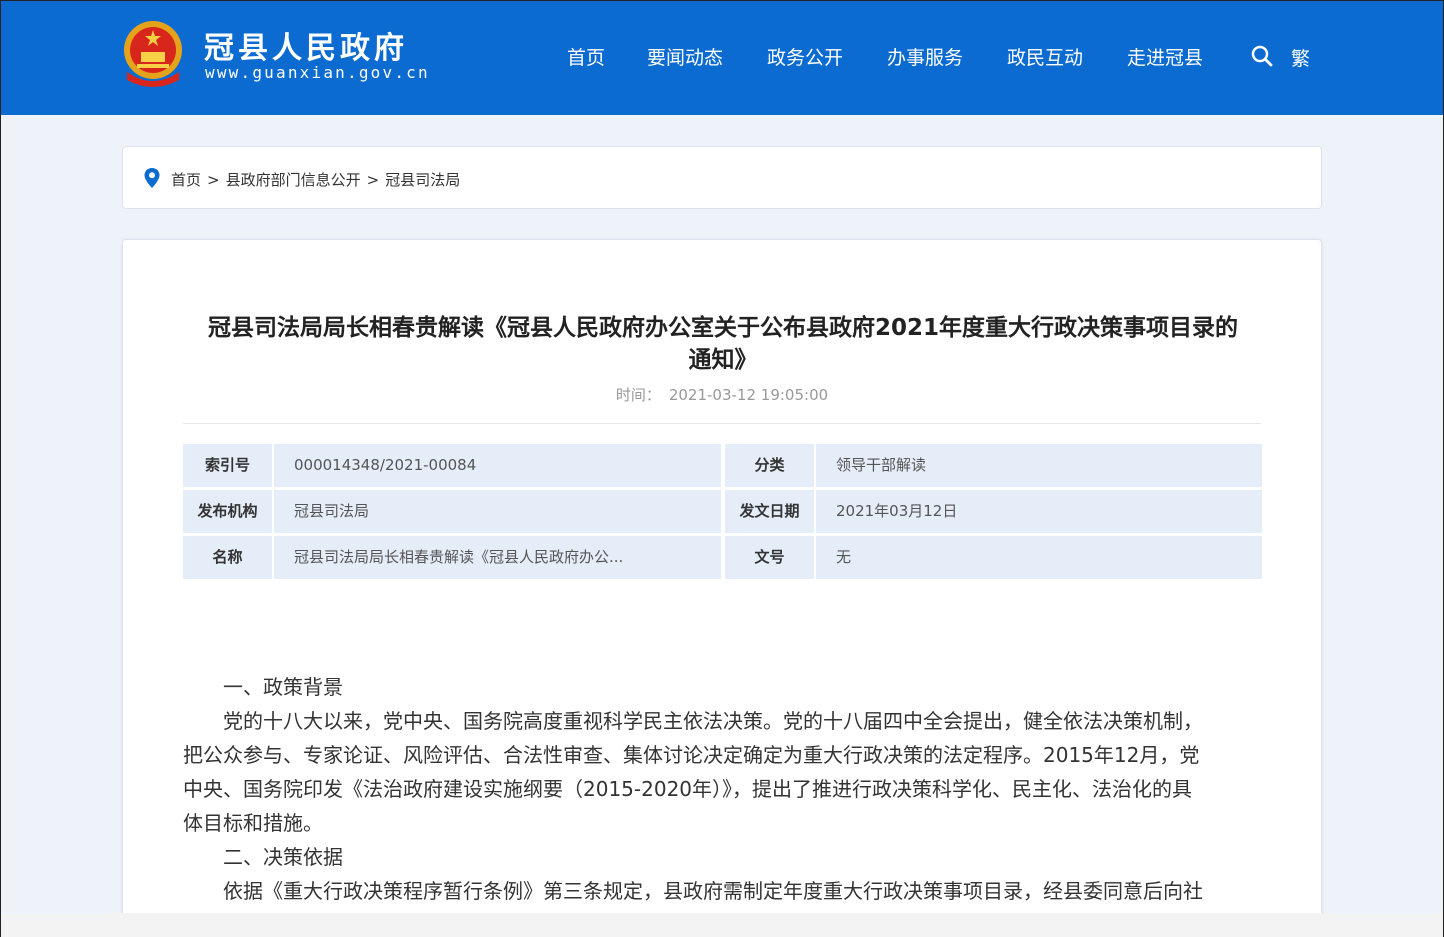 Image resolution: width=1444 pixels, height=937 pixels. I want to click on date-label: 发文日期, so click(769, 511).